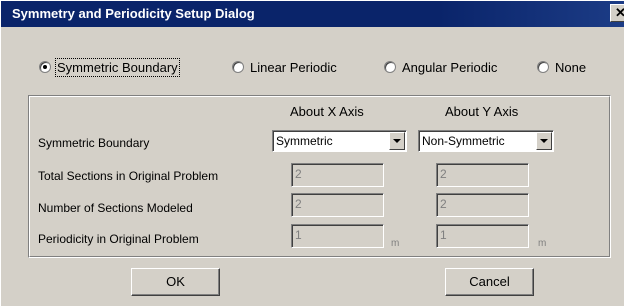 This screenshot has height=306, width=624. I want to click on y-axis-symmetry-value: Non-Symmetric, so click(463, 141).